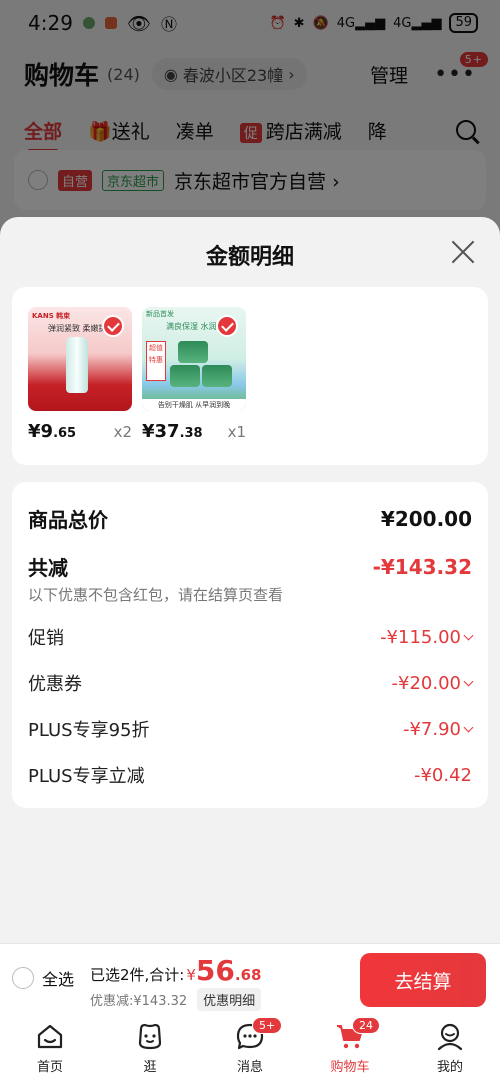 This screenshot has width=500, height=1083. I want to click on sheet-title: 金额明细, so click(249, 257).